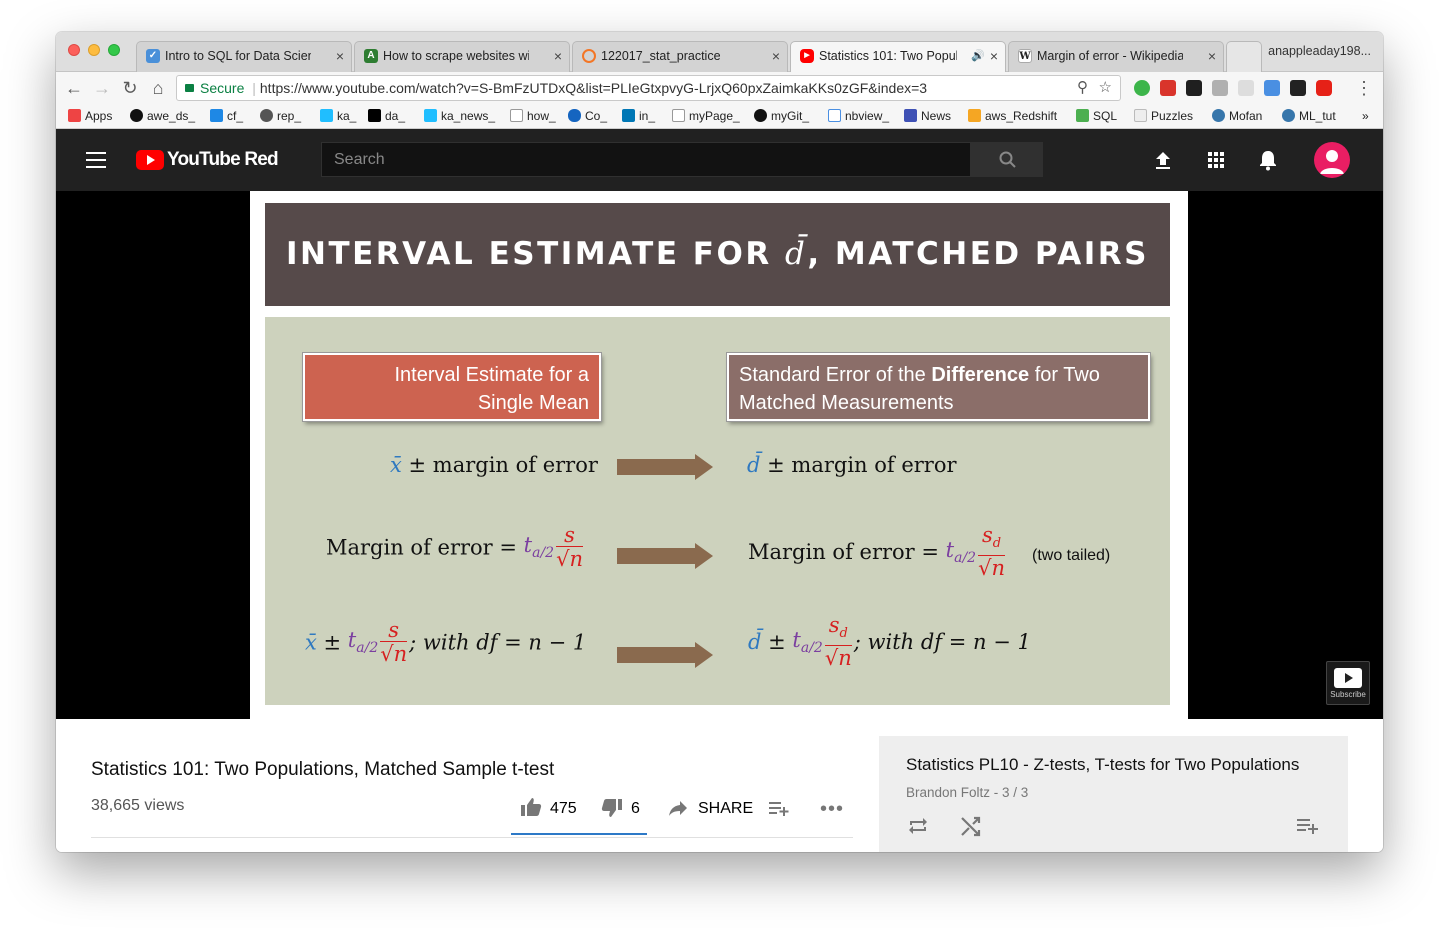 The width and height of the screenshot is (1439, 933). What do you see at coordinates (1096, 116) in the screenshot?
I see `bookmark-sql: SQL` at bounding box center [1096, 116].